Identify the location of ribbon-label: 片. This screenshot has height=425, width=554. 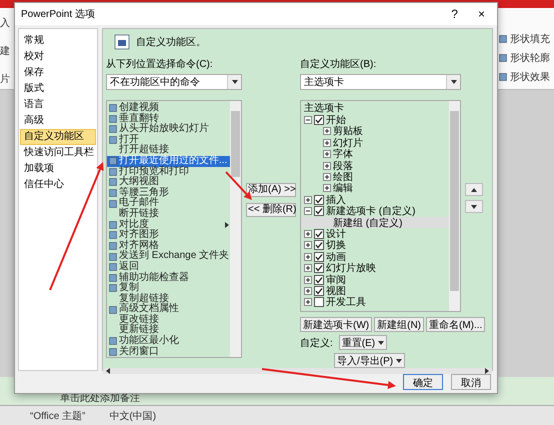
(6, 79).